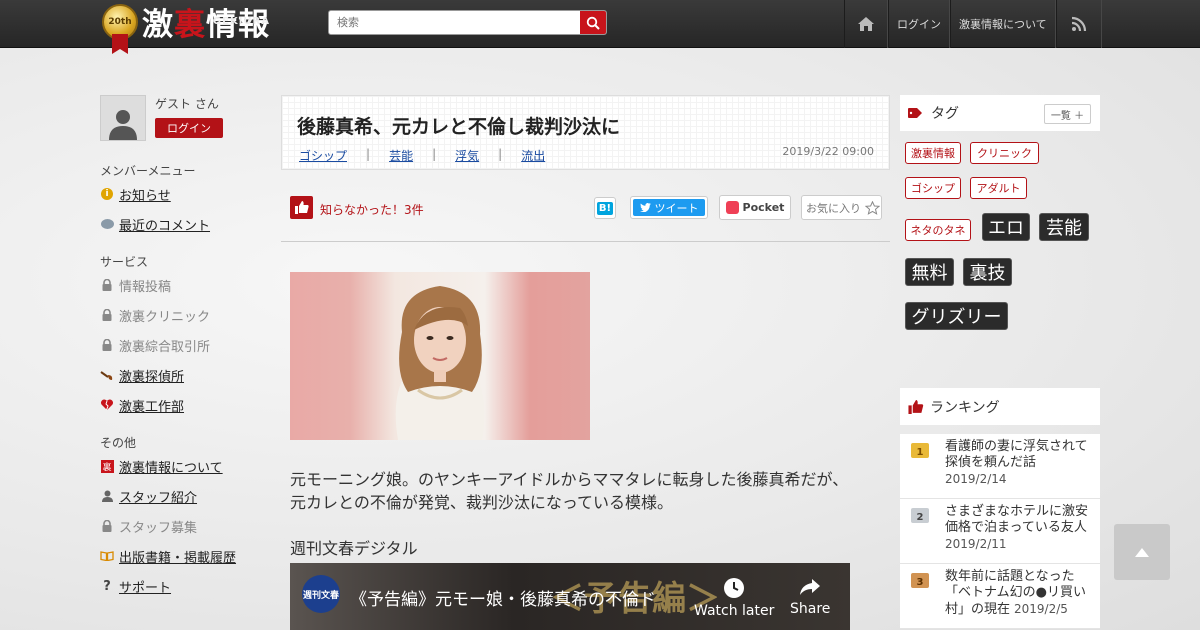  What do you see at coordinates (321, 594) in the screenshot?
I see `channel-avatar: 週刊文春` at bounding box center [321, 594].